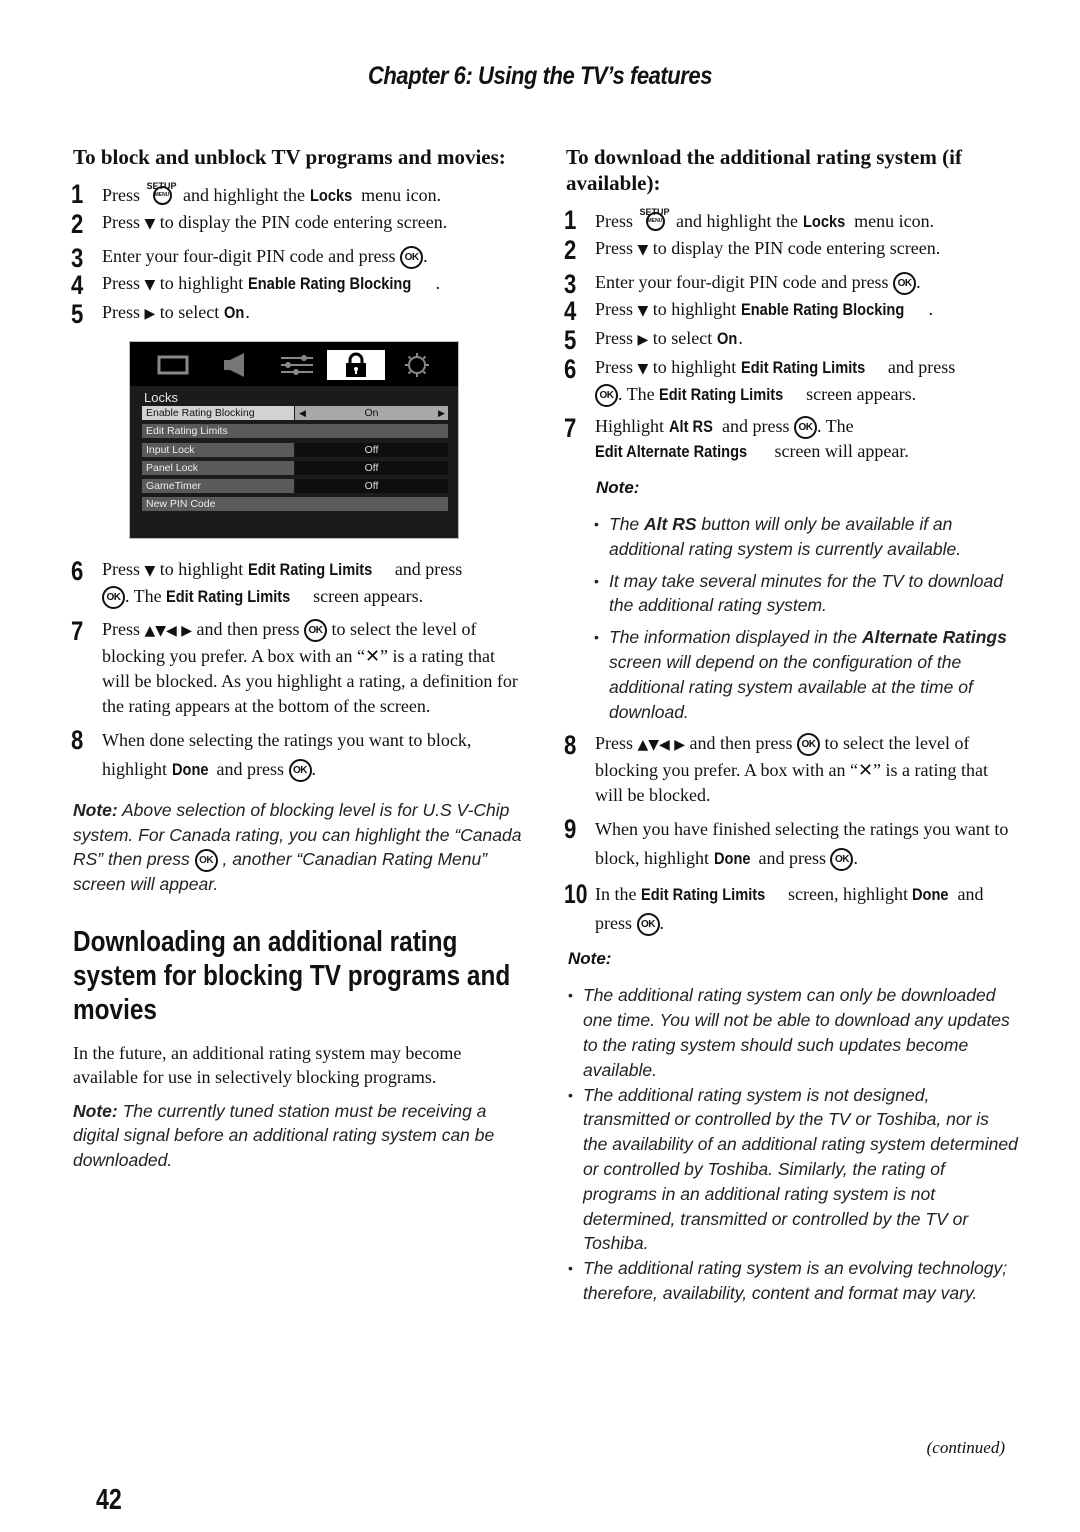 Image resolution: width=1080 pixels, height=1532 pixels. What do you see at coordinates (297, 365) in the screenshot?
I see `settings-sliders-icon` at bounding box center [297, 365].